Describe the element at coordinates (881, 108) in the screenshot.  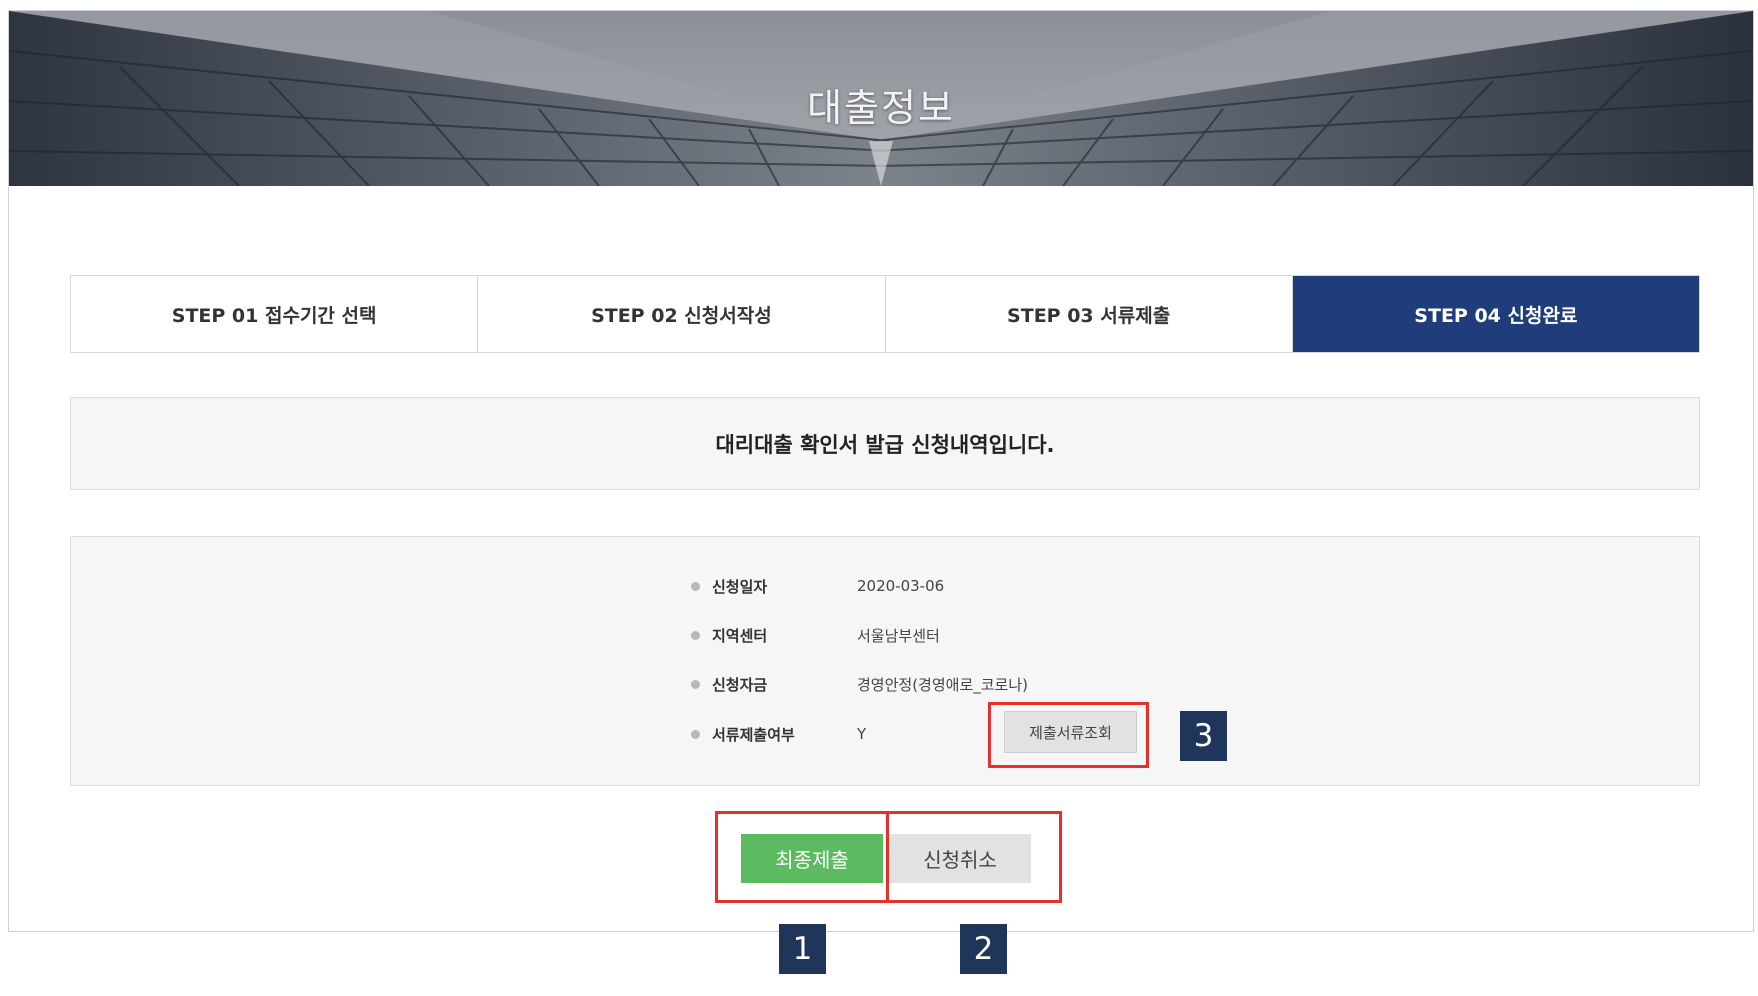
I see `page-title: 대출정보` at that location.